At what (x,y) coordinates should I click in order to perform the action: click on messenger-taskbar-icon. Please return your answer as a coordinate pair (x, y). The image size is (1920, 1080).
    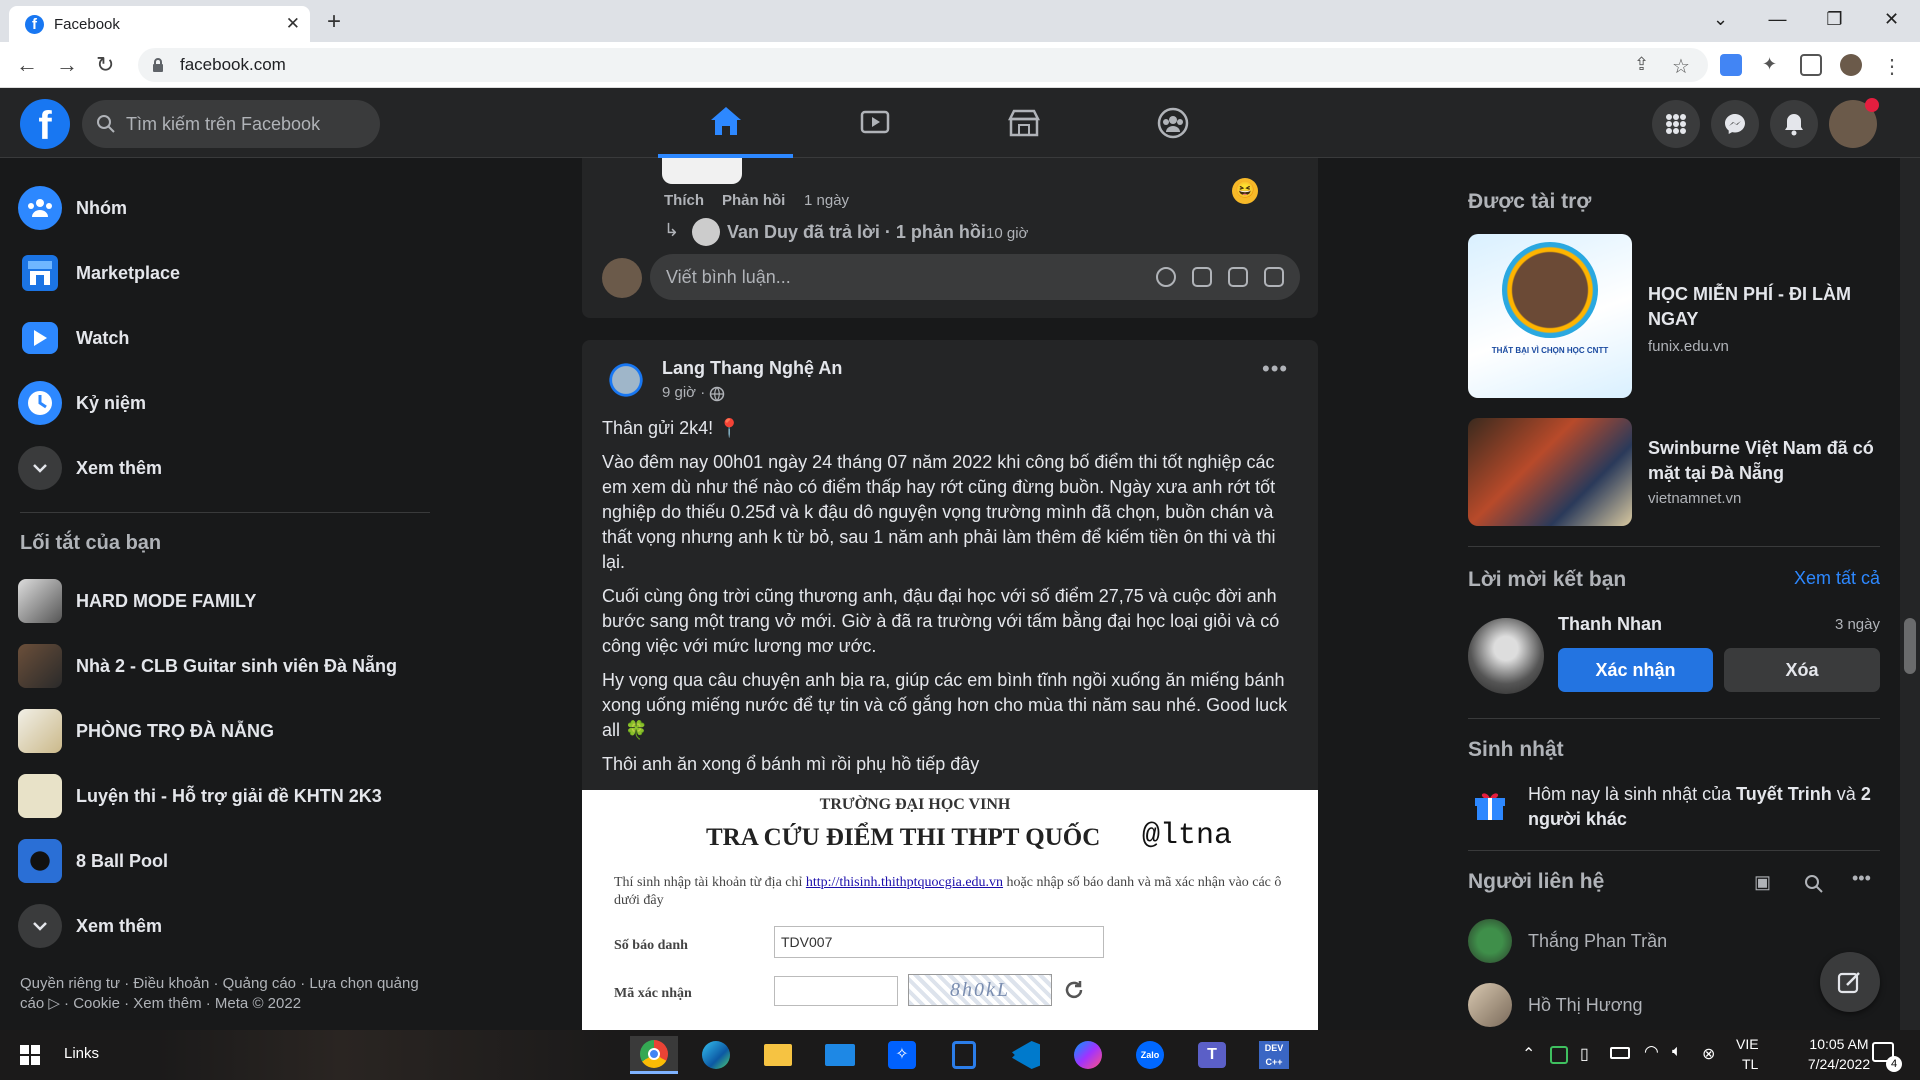
    Looking at the image, I should click on (1088, 1055).